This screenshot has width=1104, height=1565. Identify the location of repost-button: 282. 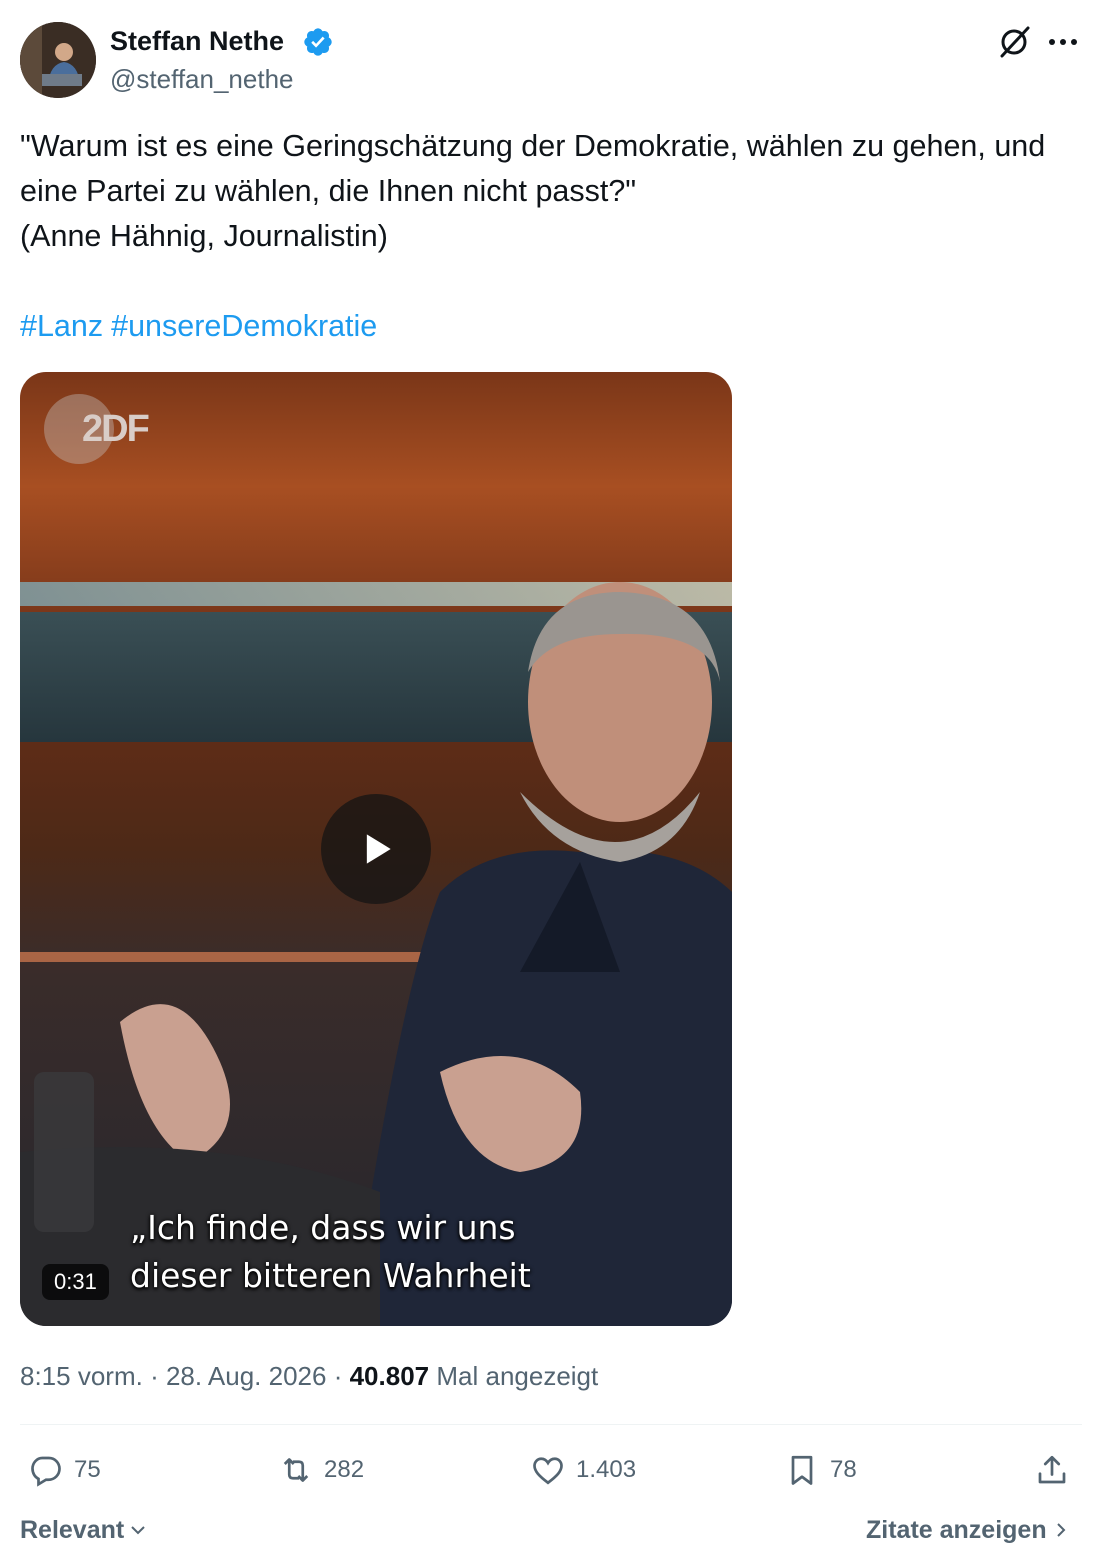
(321, 1470).